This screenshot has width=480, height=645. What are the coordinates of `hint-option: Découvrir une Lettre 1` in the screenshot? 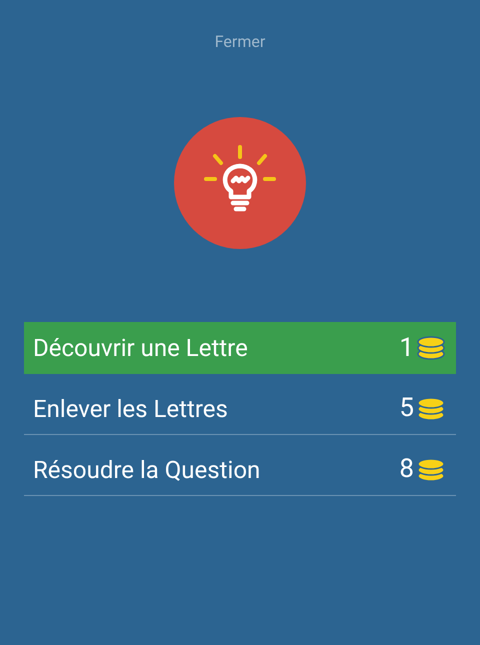 It's located at (240, 348).